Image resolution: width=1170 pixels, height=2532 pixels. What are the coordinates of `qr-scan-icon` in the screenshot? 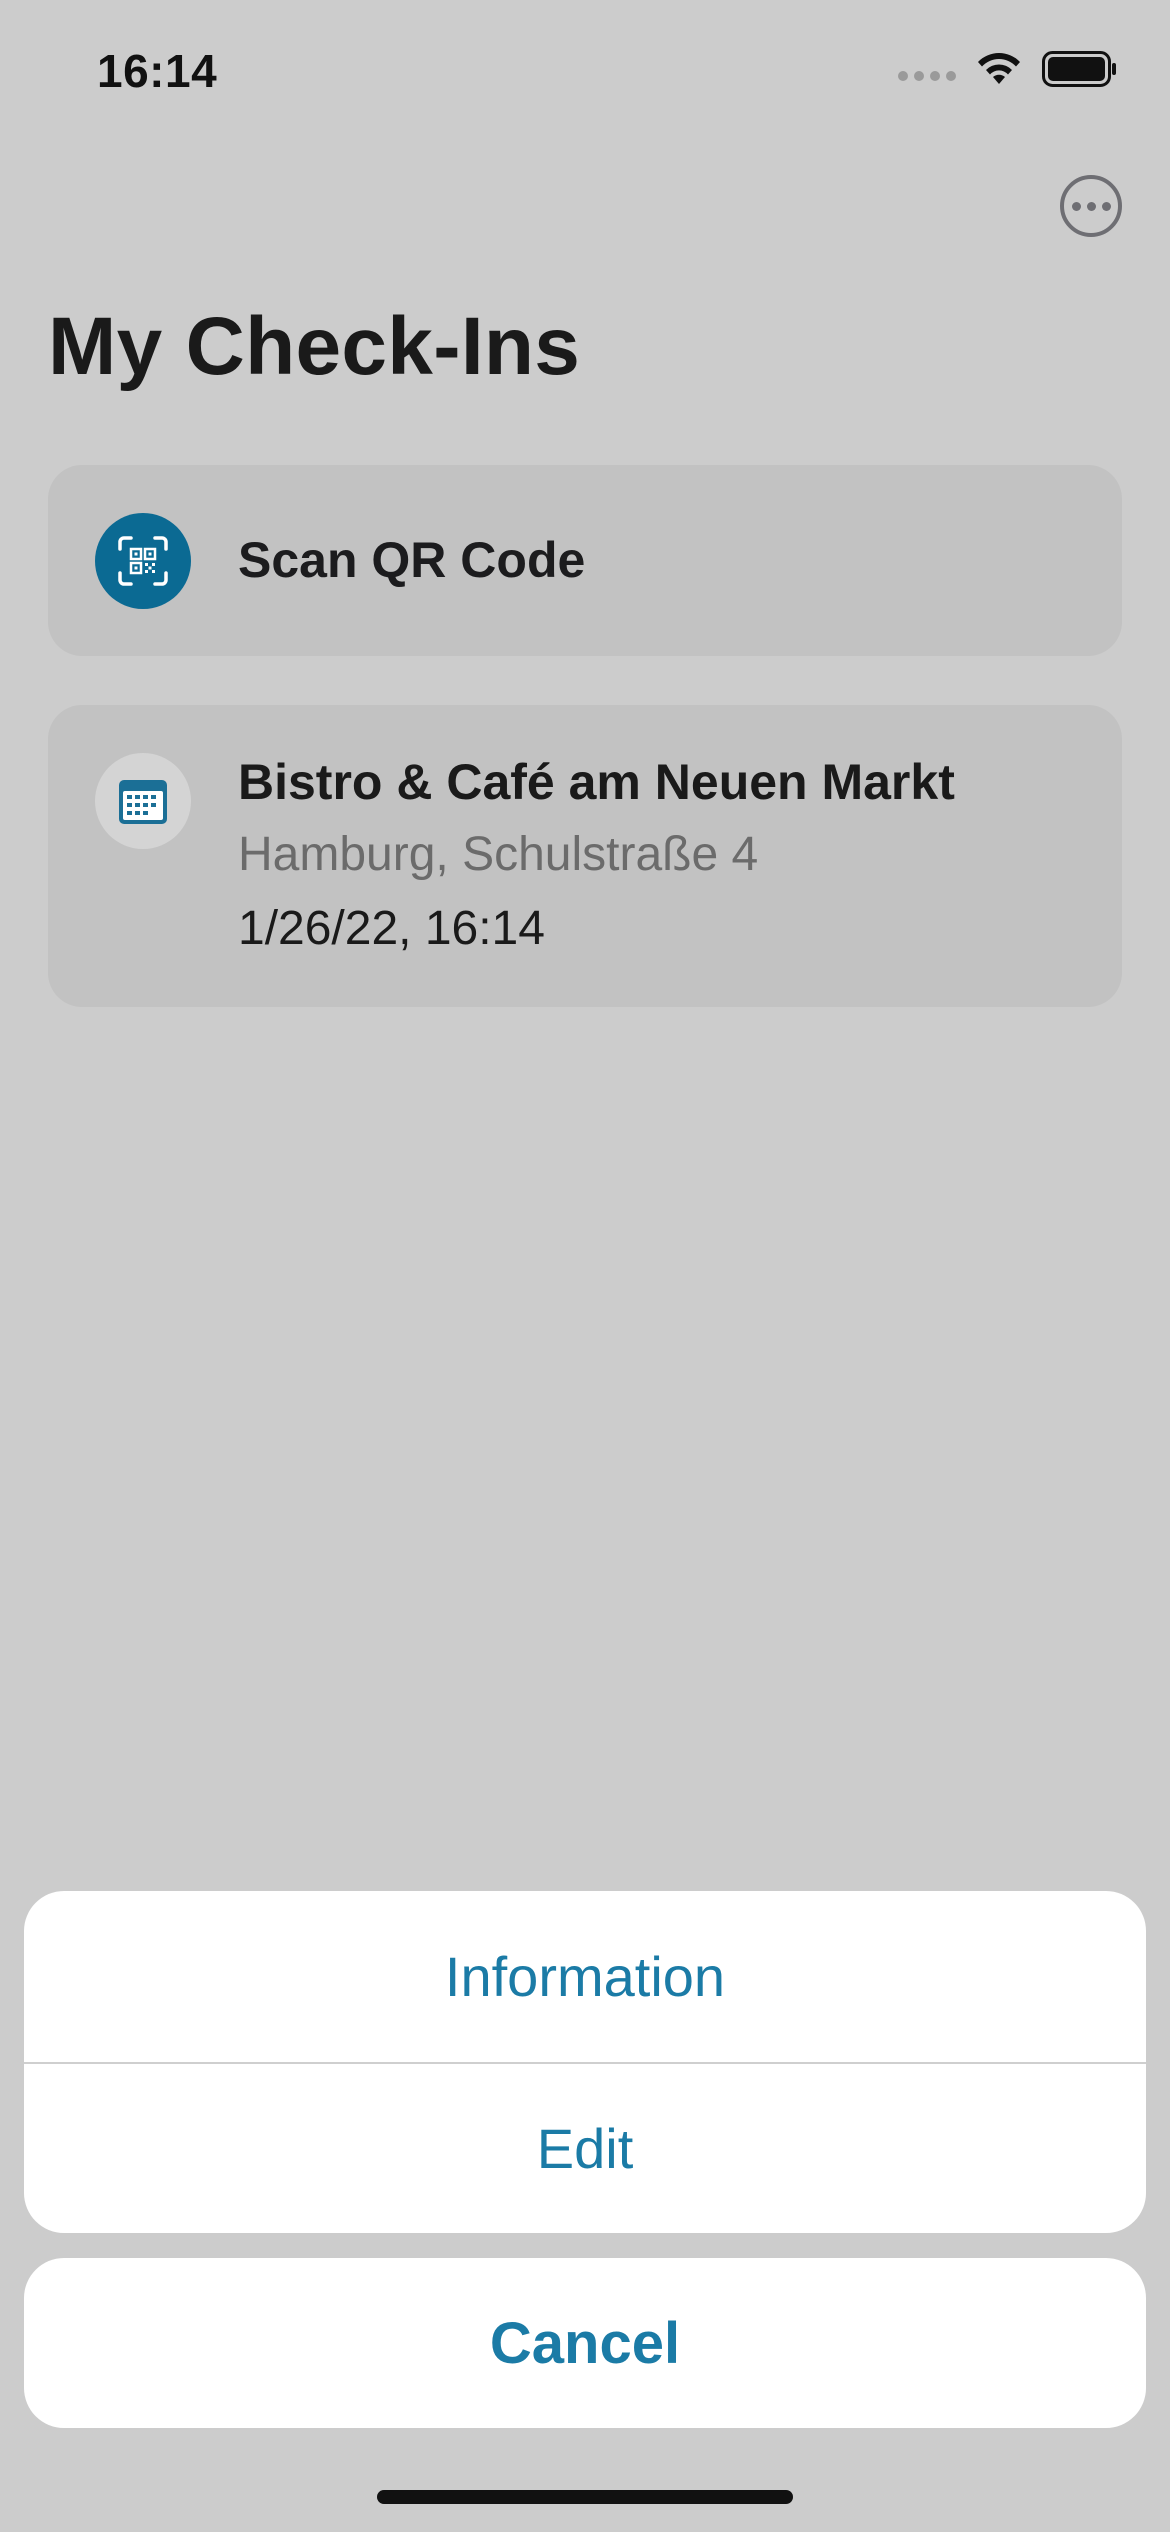 It's located at (143, 561).